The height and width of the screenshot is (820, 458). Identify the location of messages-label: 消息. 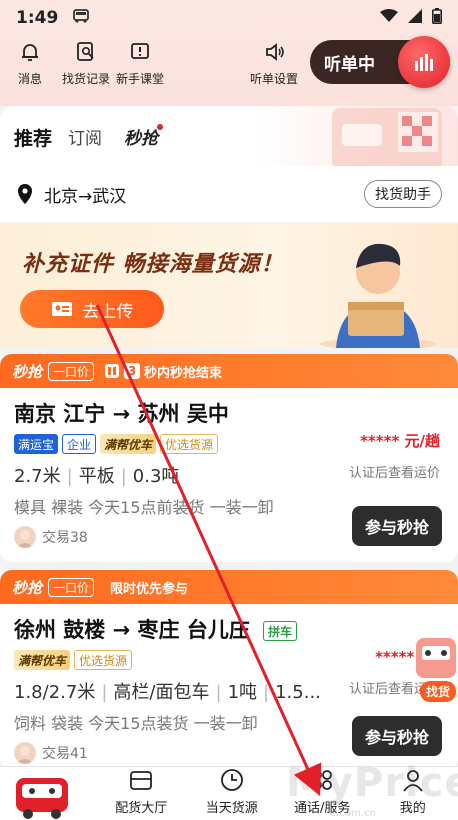
(30, 79).